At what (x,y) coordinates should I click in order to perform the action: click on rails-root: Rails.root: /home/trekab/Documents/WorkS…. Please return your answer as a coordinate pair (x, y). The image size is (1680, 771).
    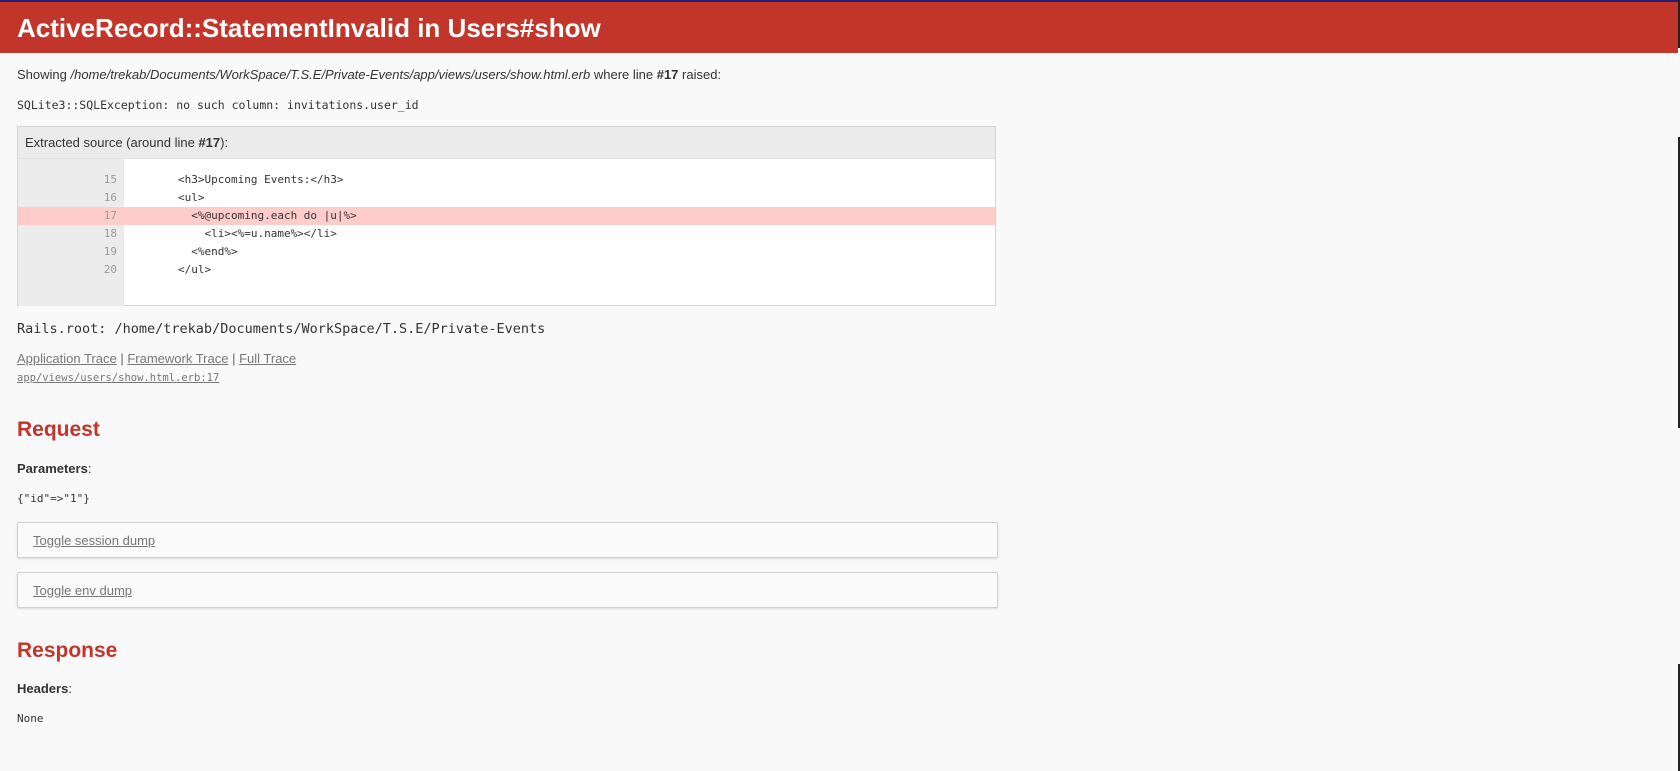
    Looking at the image, I should click on (281, 329).